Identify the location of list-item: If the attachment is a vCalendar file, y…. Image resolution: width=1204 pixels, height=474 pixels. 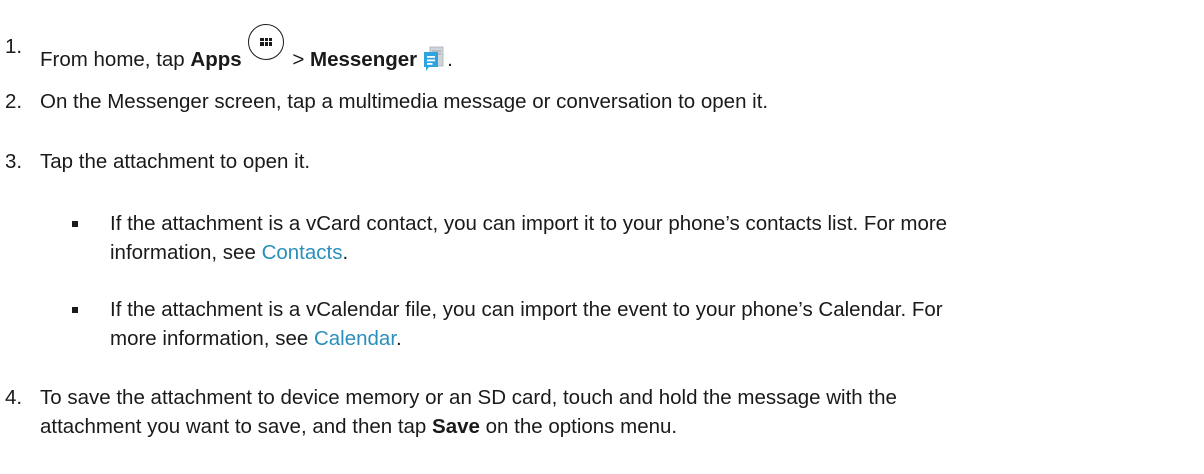
(602, 324).